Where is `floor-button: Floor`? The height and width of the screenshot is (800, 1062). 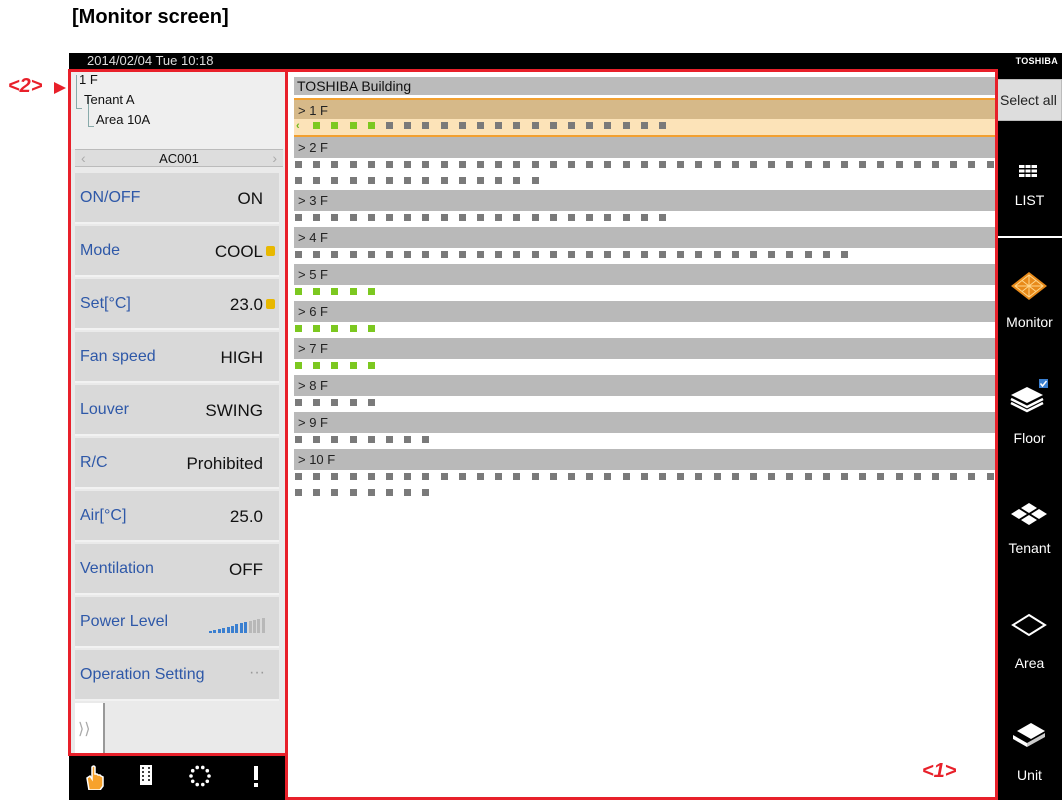
floor-button: Floor is located at coordinates (1029, 419).